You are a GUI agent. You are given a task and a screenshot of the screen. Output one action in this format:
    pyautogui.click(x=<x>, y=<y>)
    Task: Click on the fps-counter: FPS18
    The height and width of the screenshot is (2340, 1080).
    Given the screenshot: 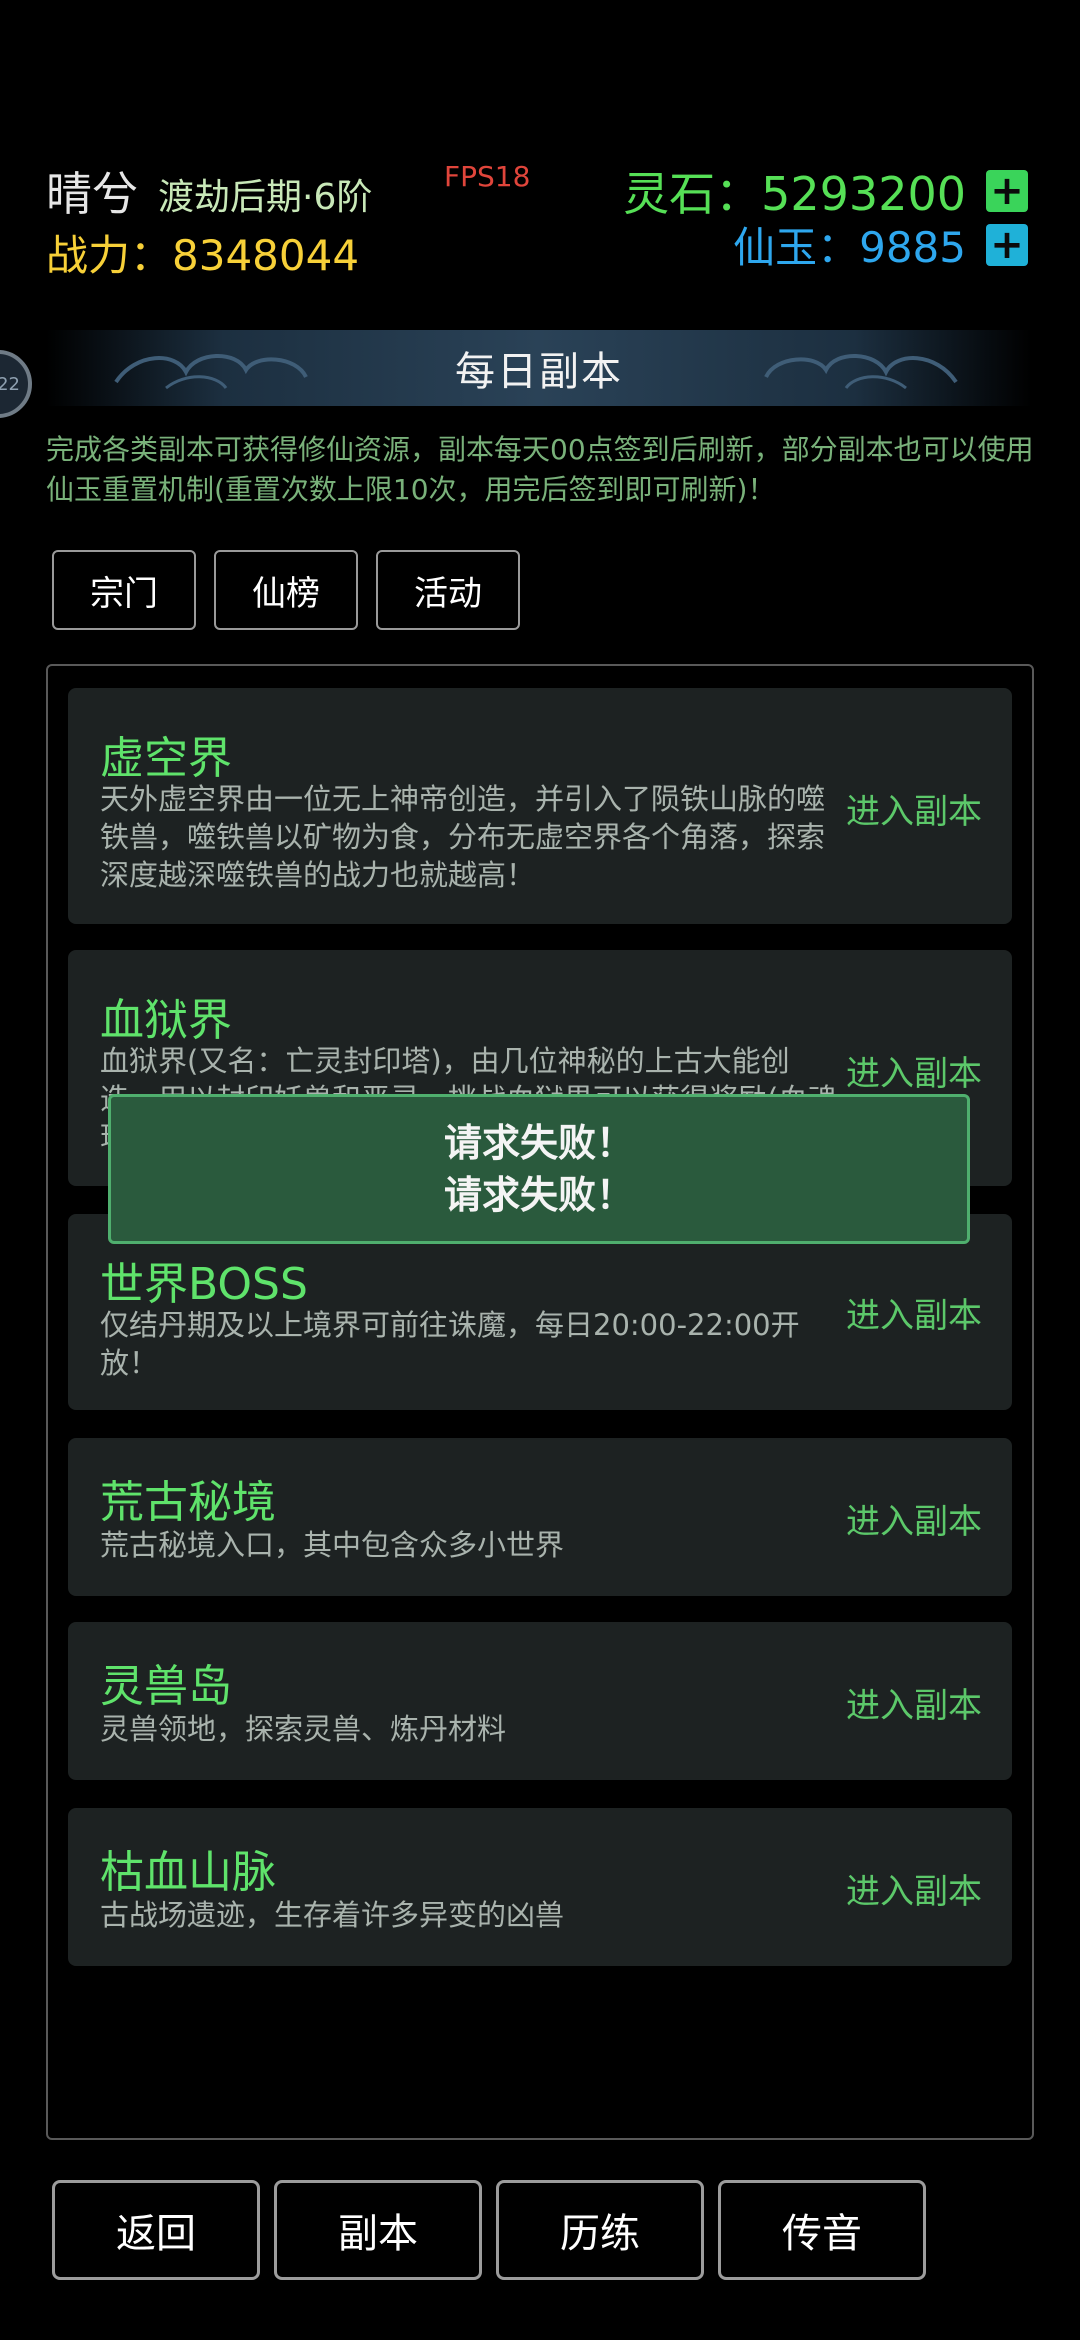 What is the action you would take?
    pyautogui.click(x=487, y=176)
    